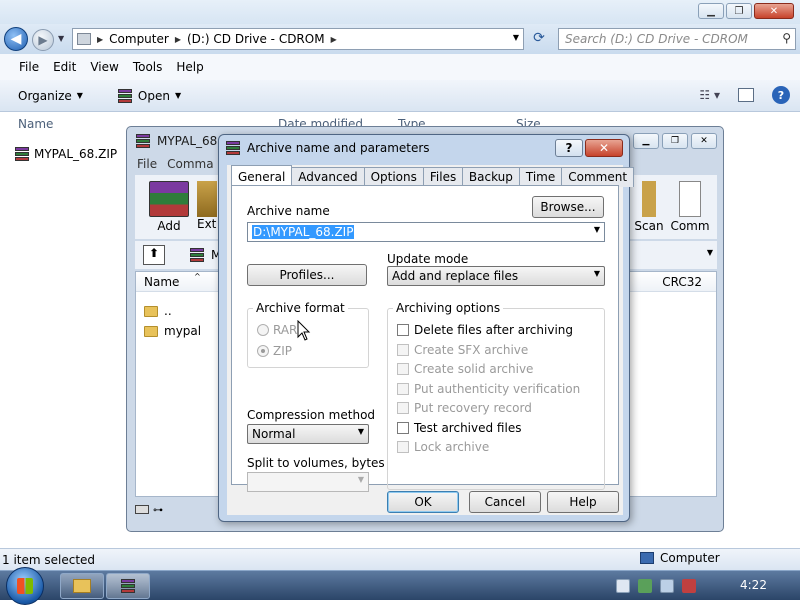 This screenshot has height=605, width=800. I want to click on network-icon, so click(667, 586).